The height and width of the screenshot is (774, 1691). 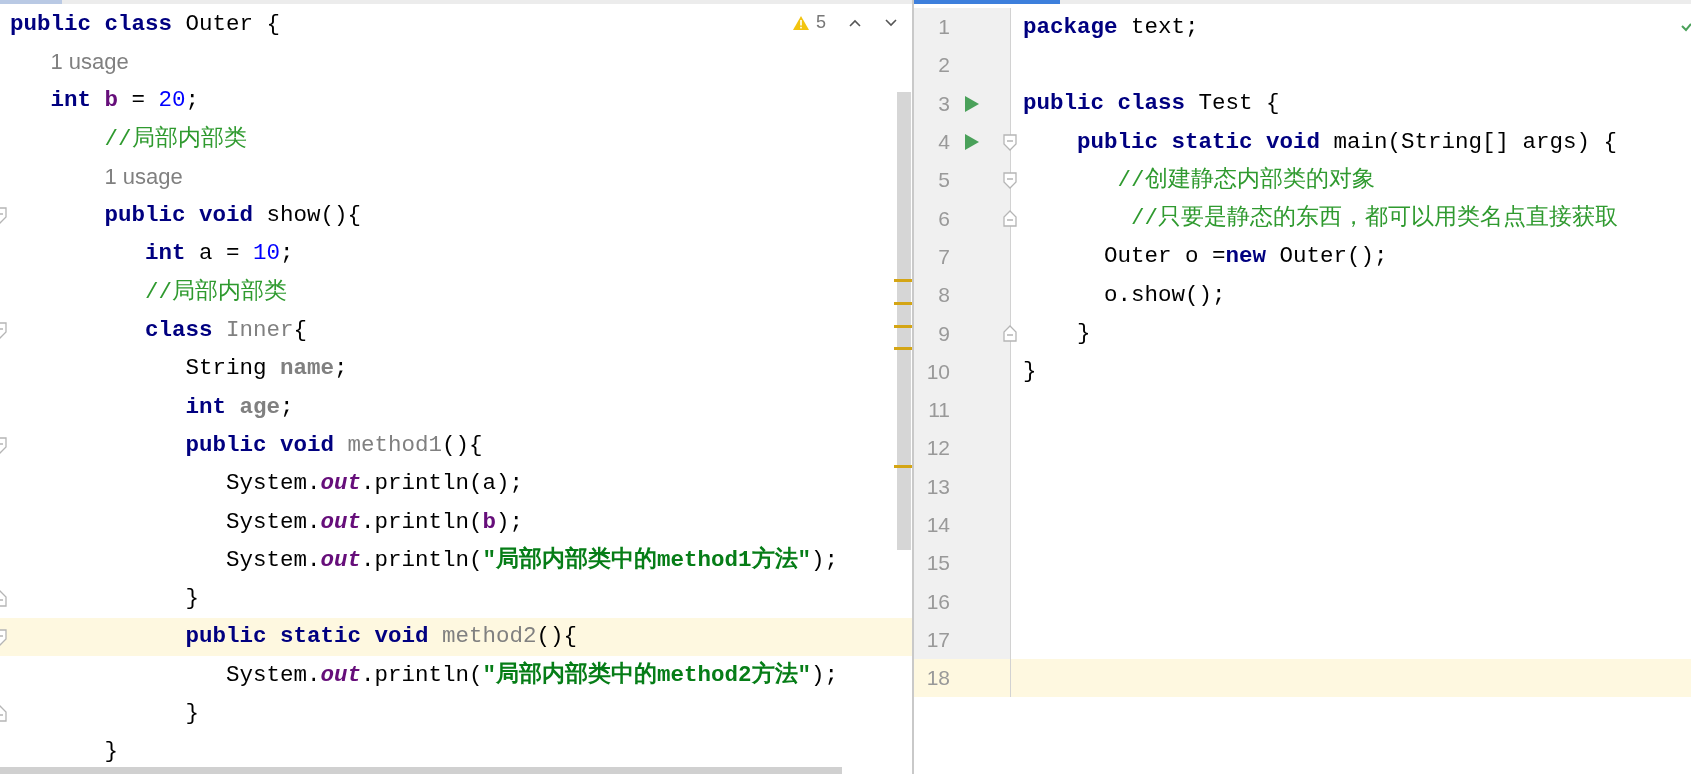 I want to click on line-number: 12, so click(x=937, y=448).